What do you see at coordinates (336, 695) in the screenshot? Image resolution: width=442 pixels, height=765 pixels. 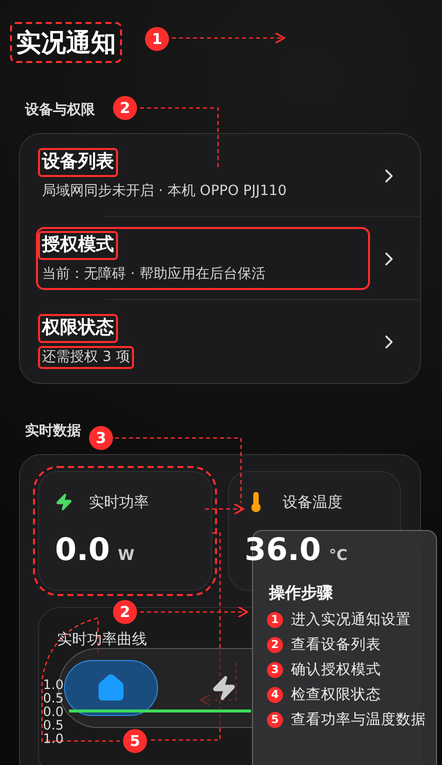 I see `step-text: 检查权限状态` at bounding box center [336, 695].